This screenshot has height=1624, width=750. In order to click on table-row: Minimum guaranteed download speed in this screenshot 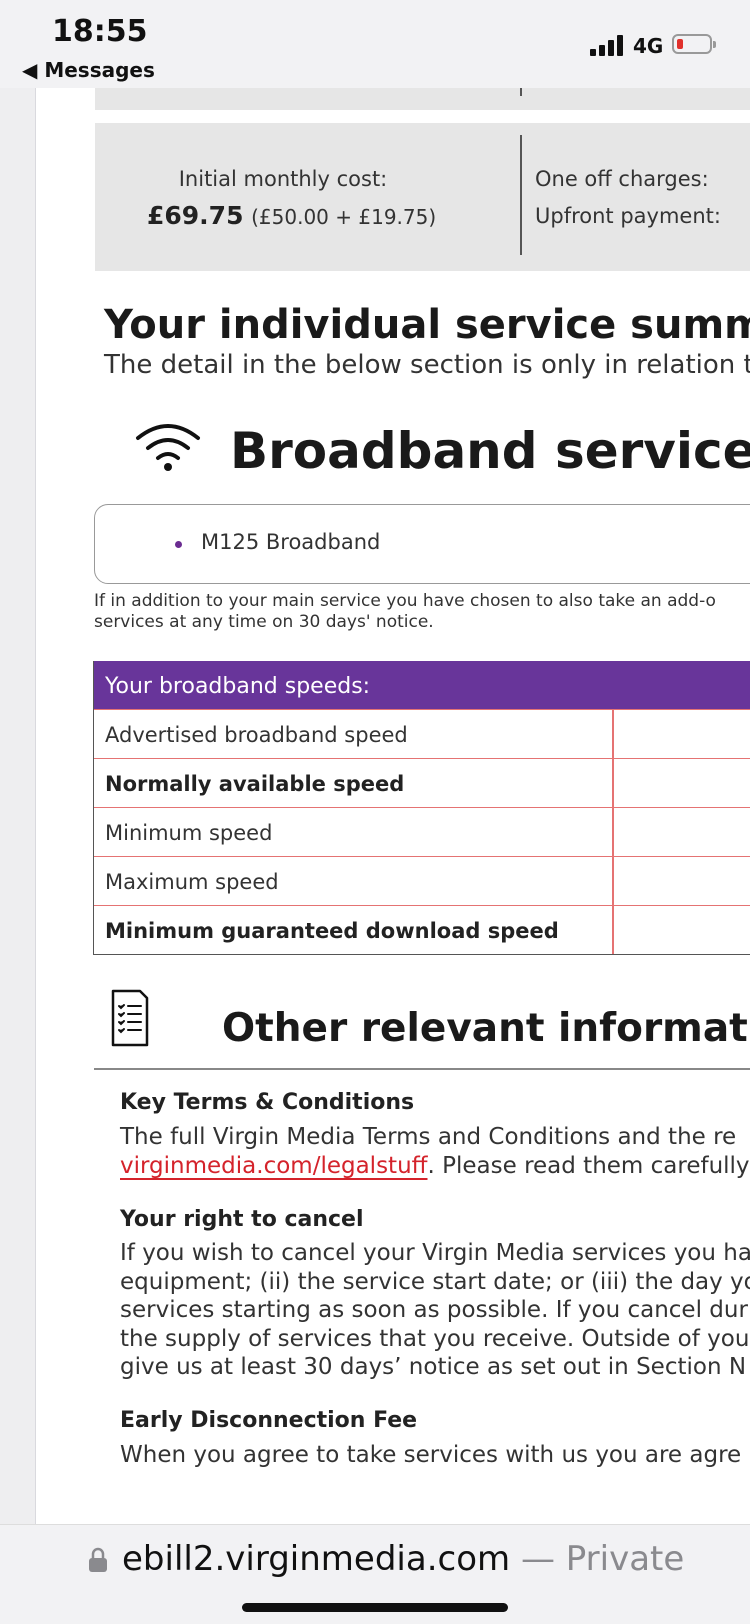, I will do `click(422, 929)`.